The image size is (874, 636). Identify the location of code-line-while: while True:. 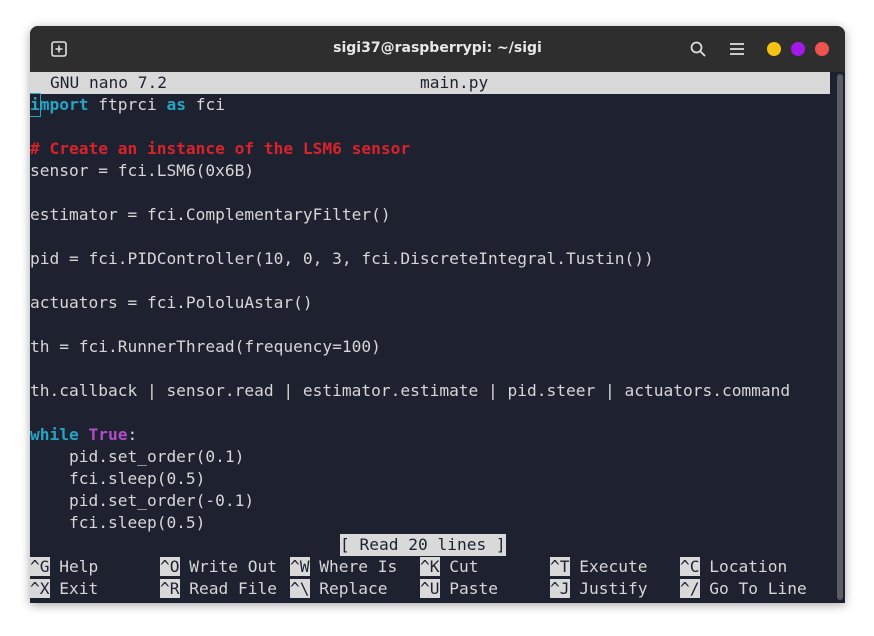
(83, 435).